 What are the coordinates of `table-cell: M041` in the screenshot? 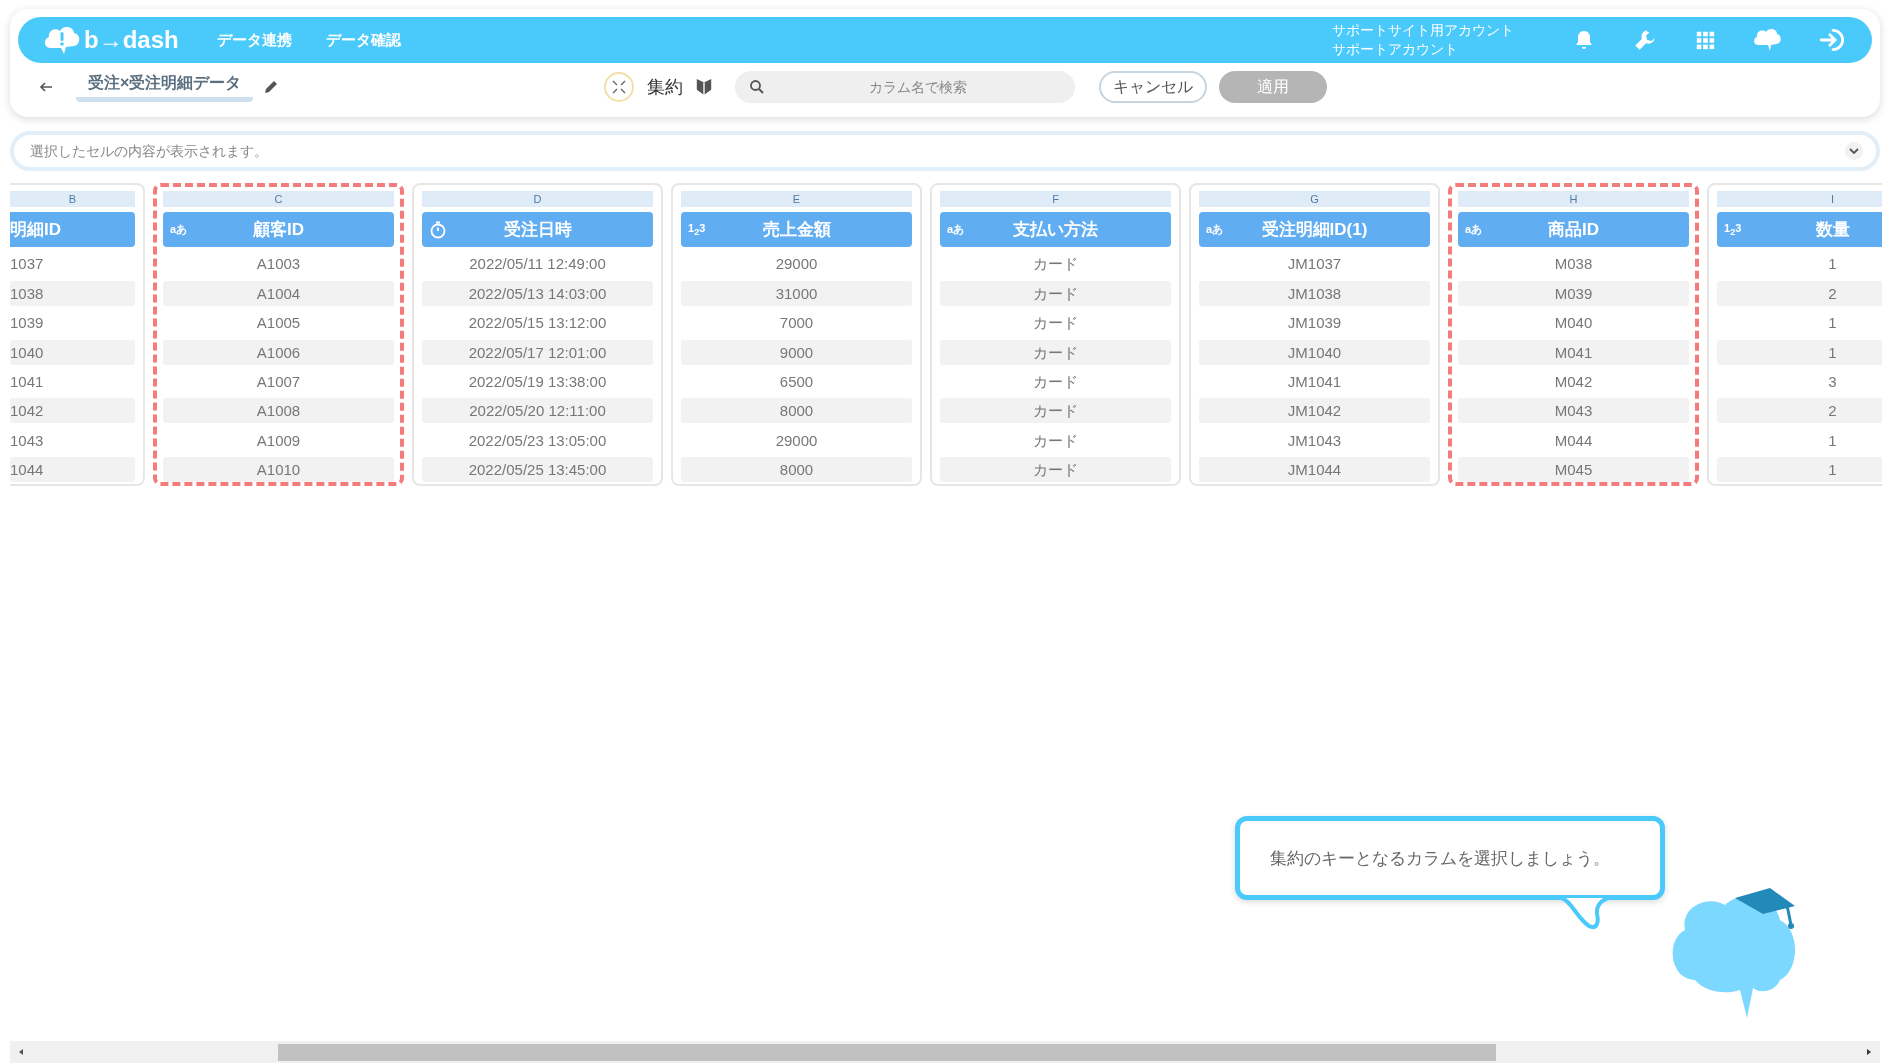 It's located at (1573, 352).